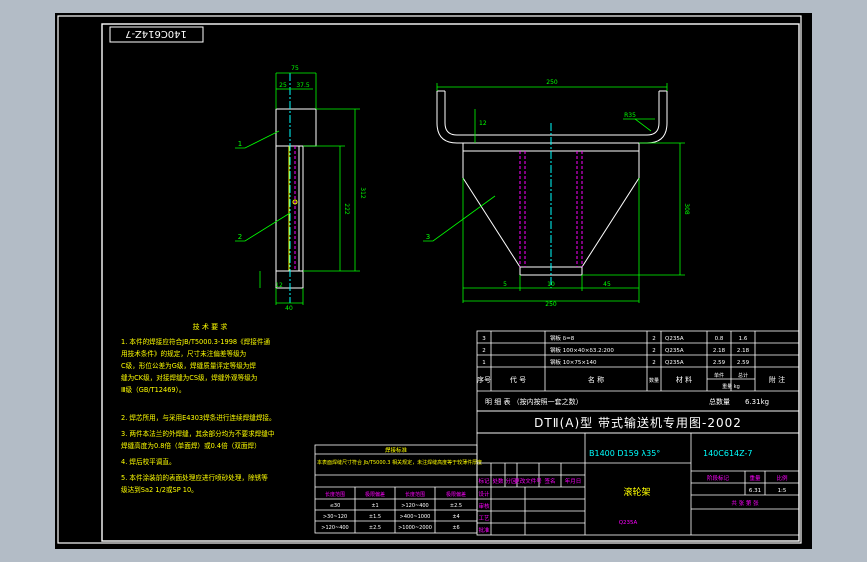 This screenshot has height=562, width=867. What do you see at coordinates (755, 491) in the screenshot?
I see `svg-text: 6.31` at bounding box center [755, 491].